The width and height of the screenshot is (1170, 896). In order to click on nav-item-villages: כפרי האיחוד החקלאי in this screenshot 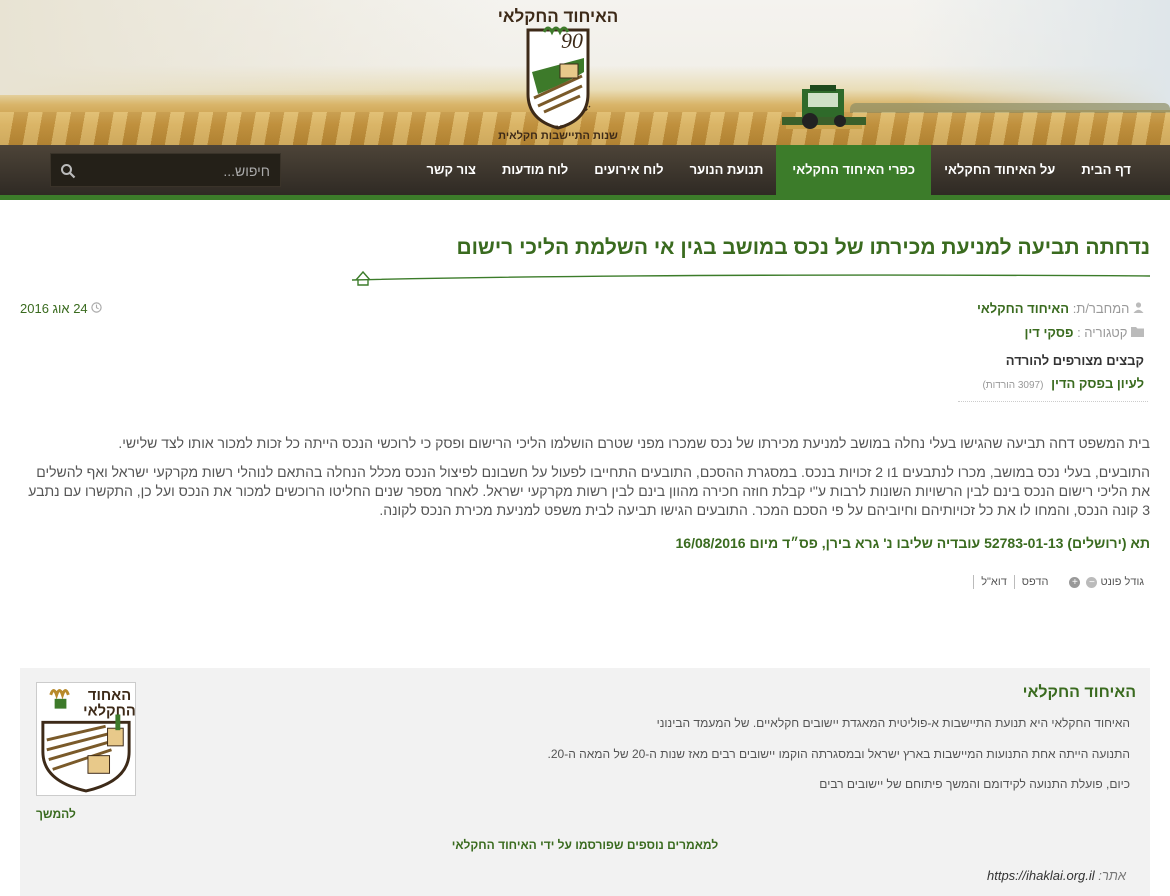, I will do `click(854, 170)`.